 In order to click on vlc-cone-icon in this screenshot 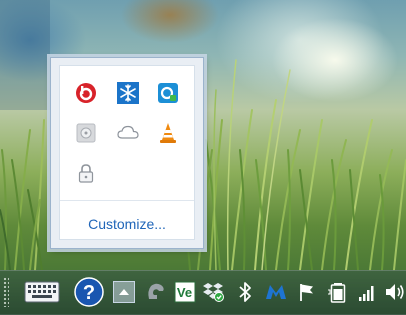, I will do `click(168, 133)`.